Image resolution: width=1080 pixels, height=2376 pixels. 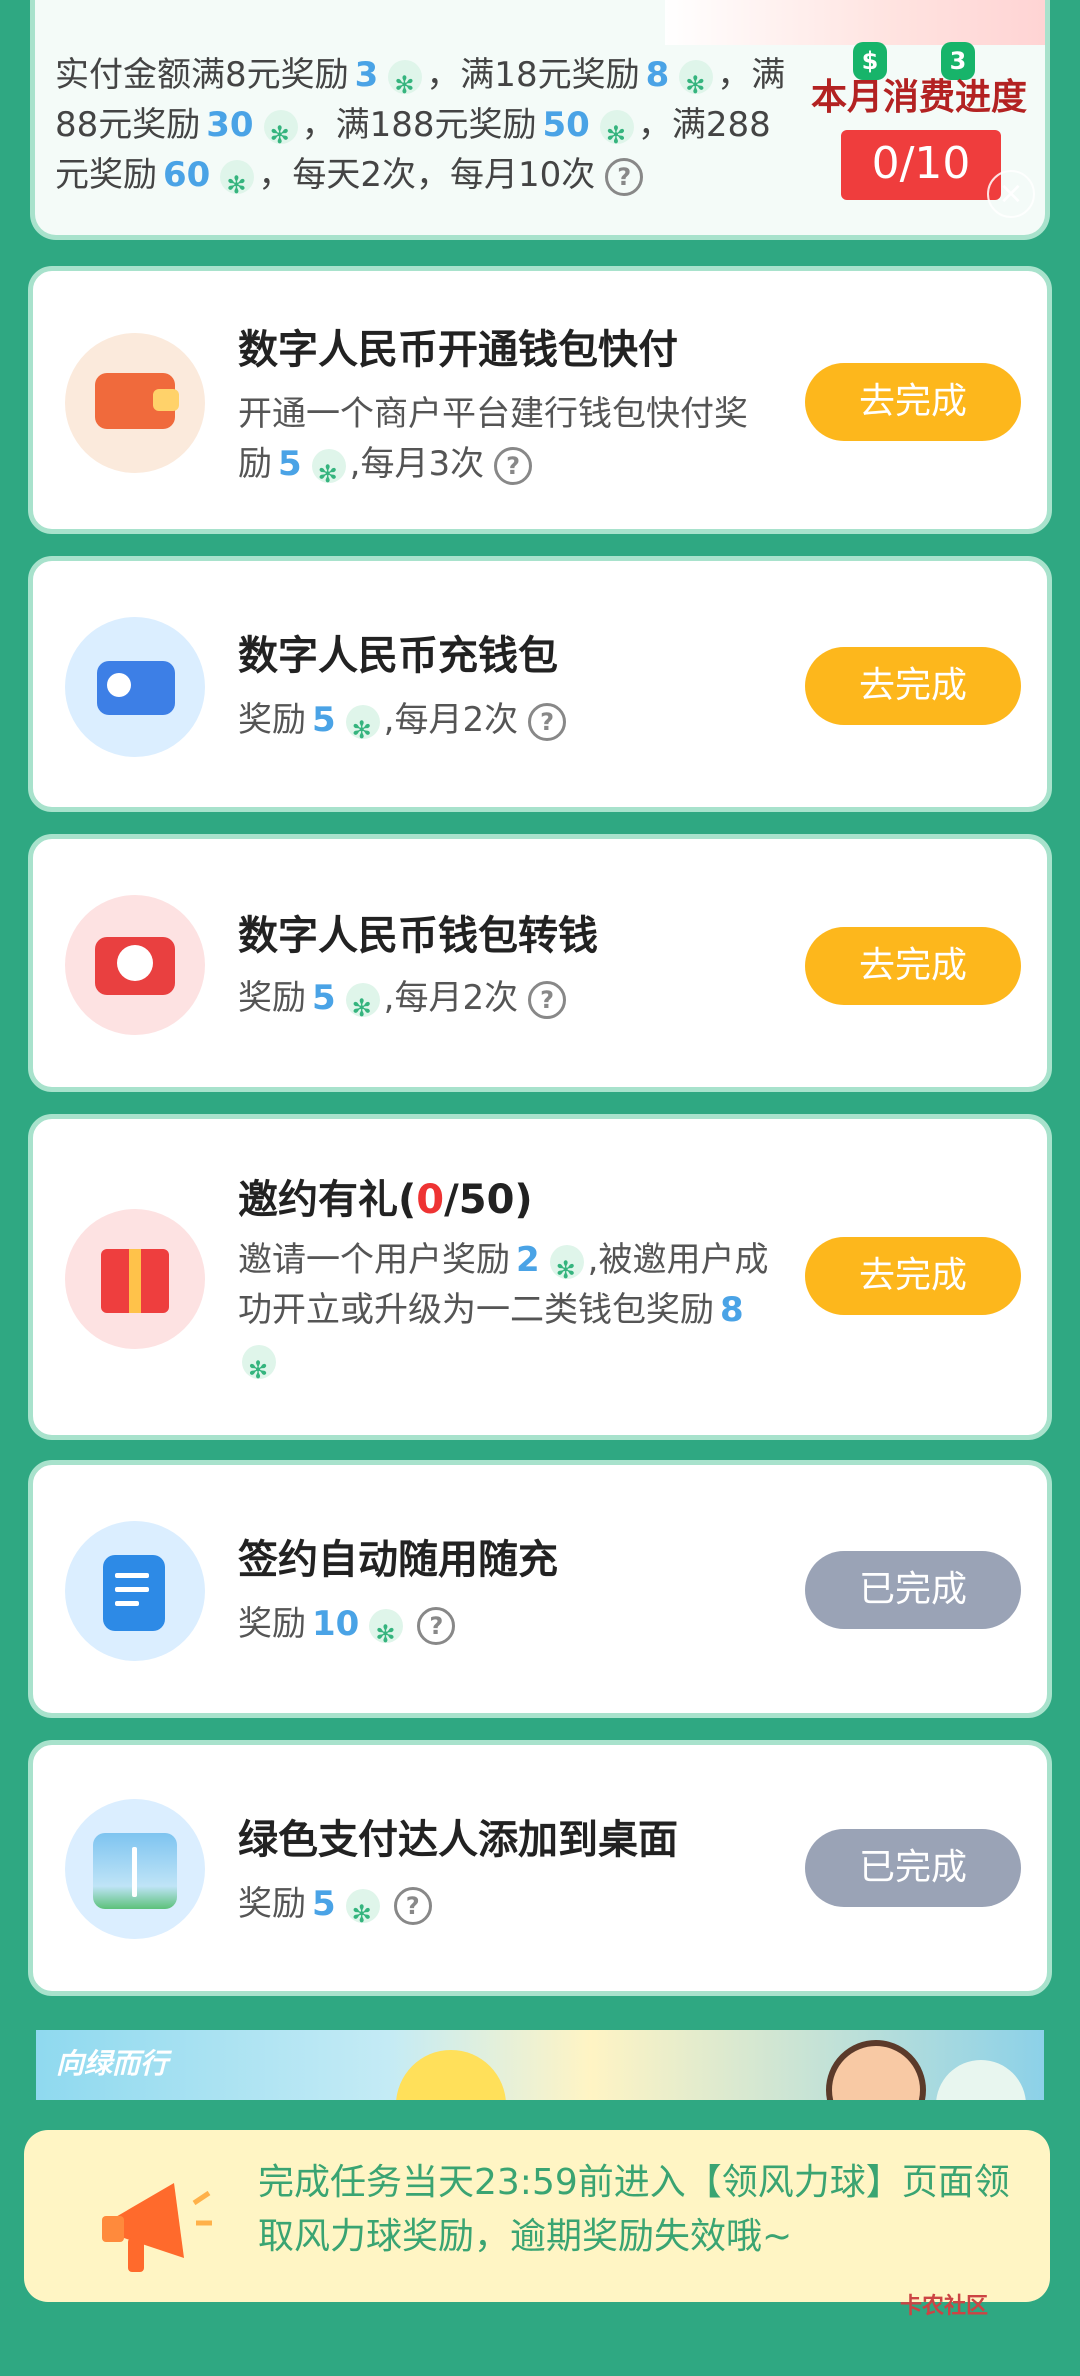 What do you see at coordinates (451, 2075) in the screenshot?
I see `sun-icon` at bounding box center [451, 2075].